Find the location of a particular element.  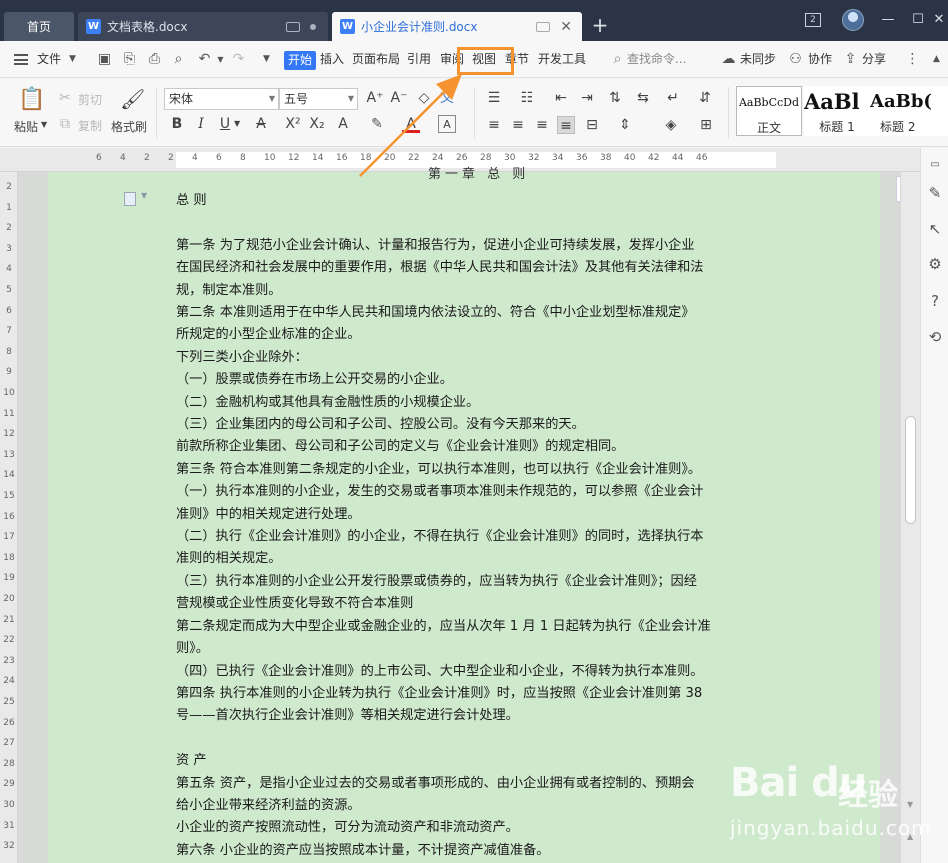

text-effect-icon: A is located at coordinates (343, 124).